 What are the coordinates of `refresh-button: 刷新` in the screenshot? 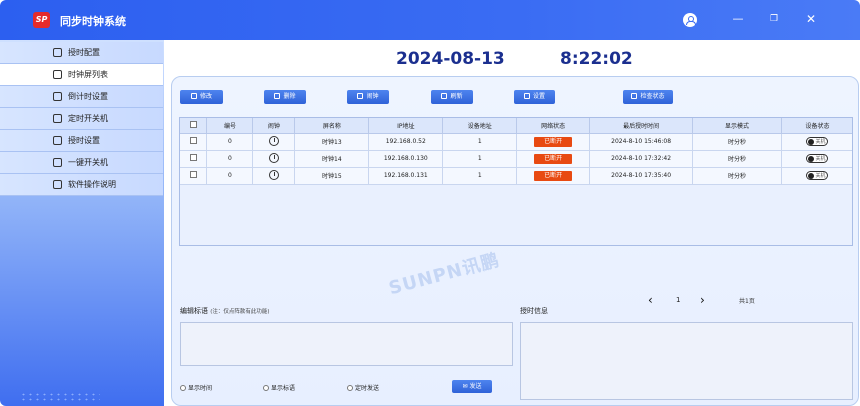 It's located at (452, 97).